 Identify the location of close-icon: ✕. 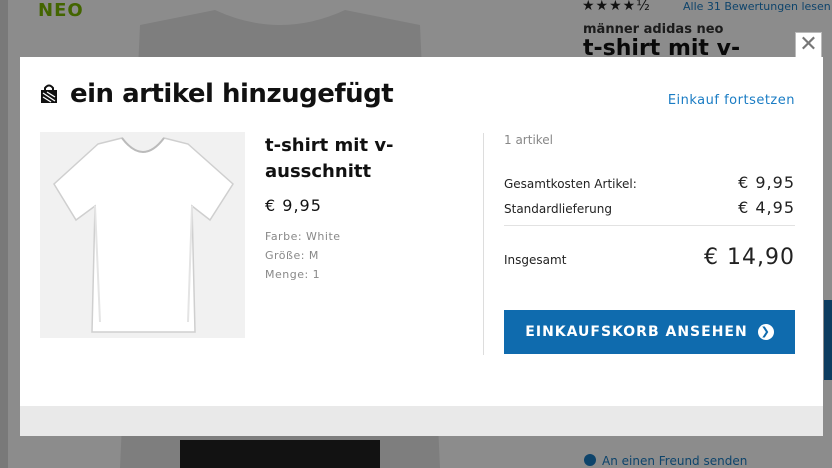
(808, 44).